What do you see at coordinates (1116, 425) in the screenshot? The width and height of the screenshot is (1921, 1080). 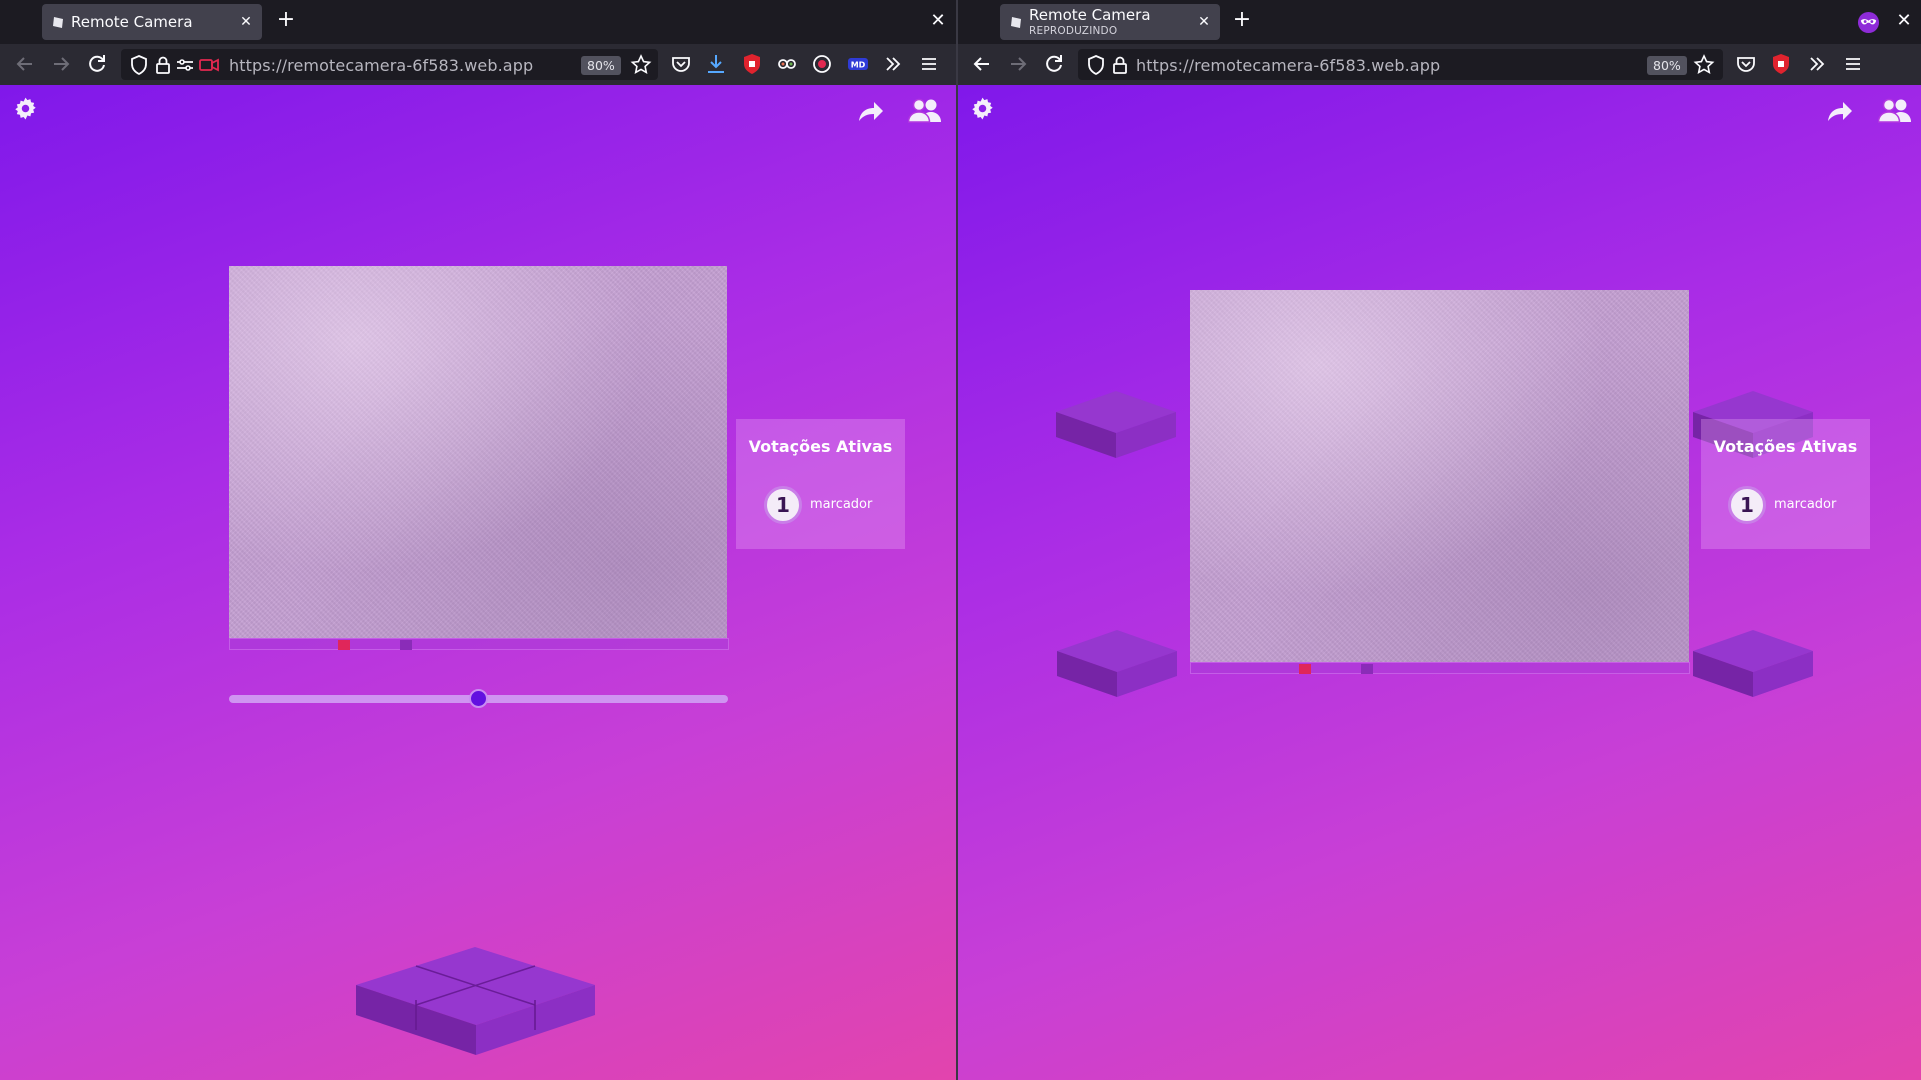 I see `corner-block-top-left-icon` at bounding box center [1116, 425].